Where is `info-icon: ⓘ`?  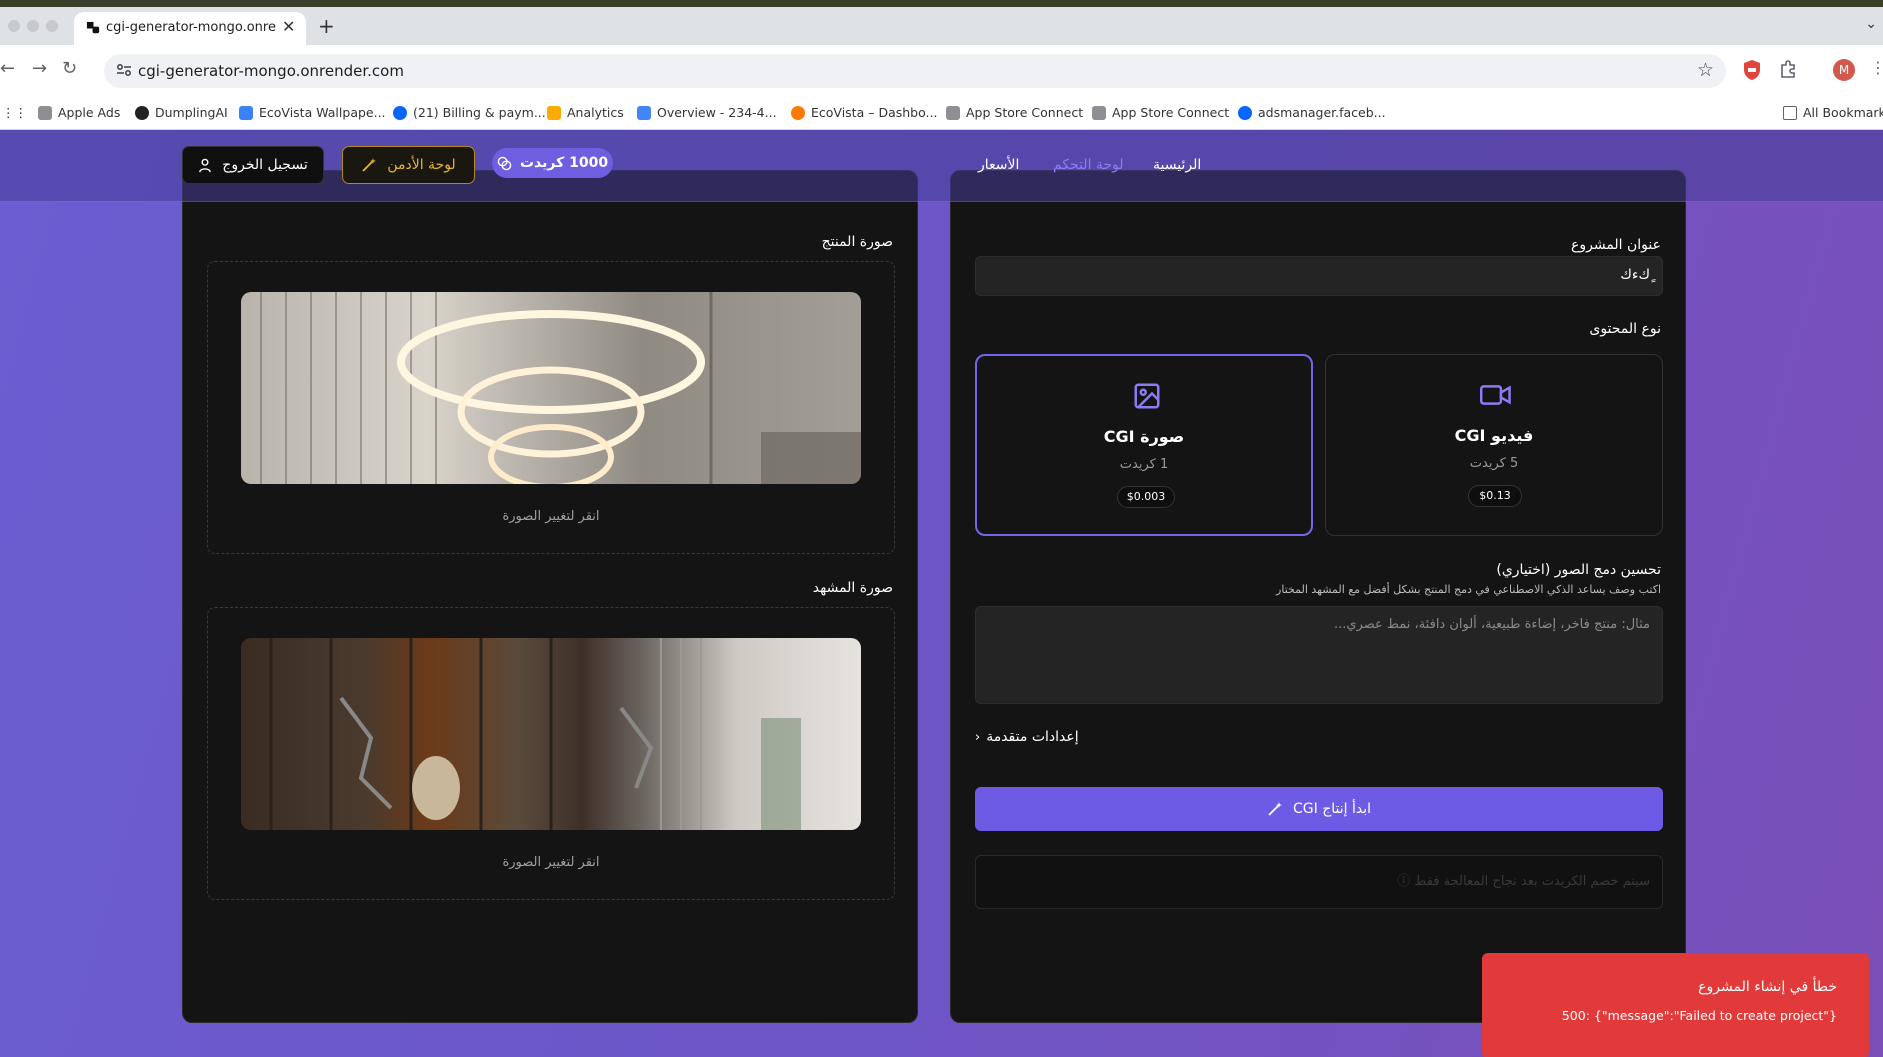
info-icon: ⓘ is located at coordinates (1404, 881).